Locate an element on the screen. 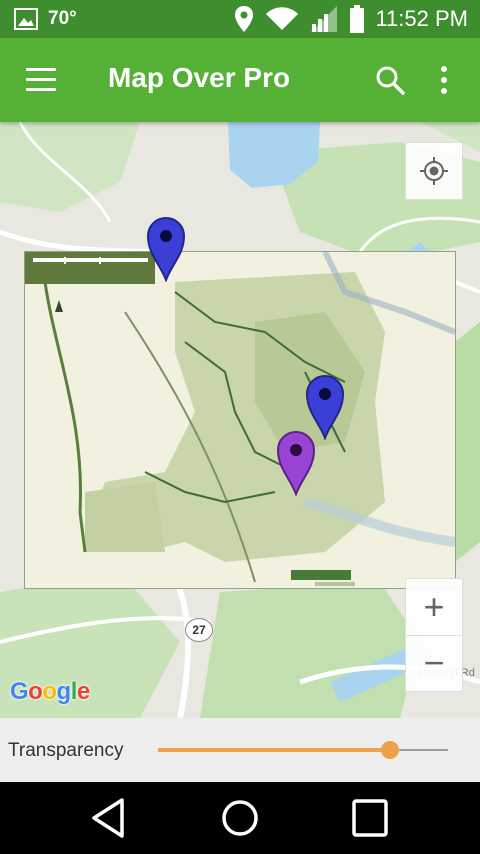  navigation-bar is located at coordinates (240, 818).